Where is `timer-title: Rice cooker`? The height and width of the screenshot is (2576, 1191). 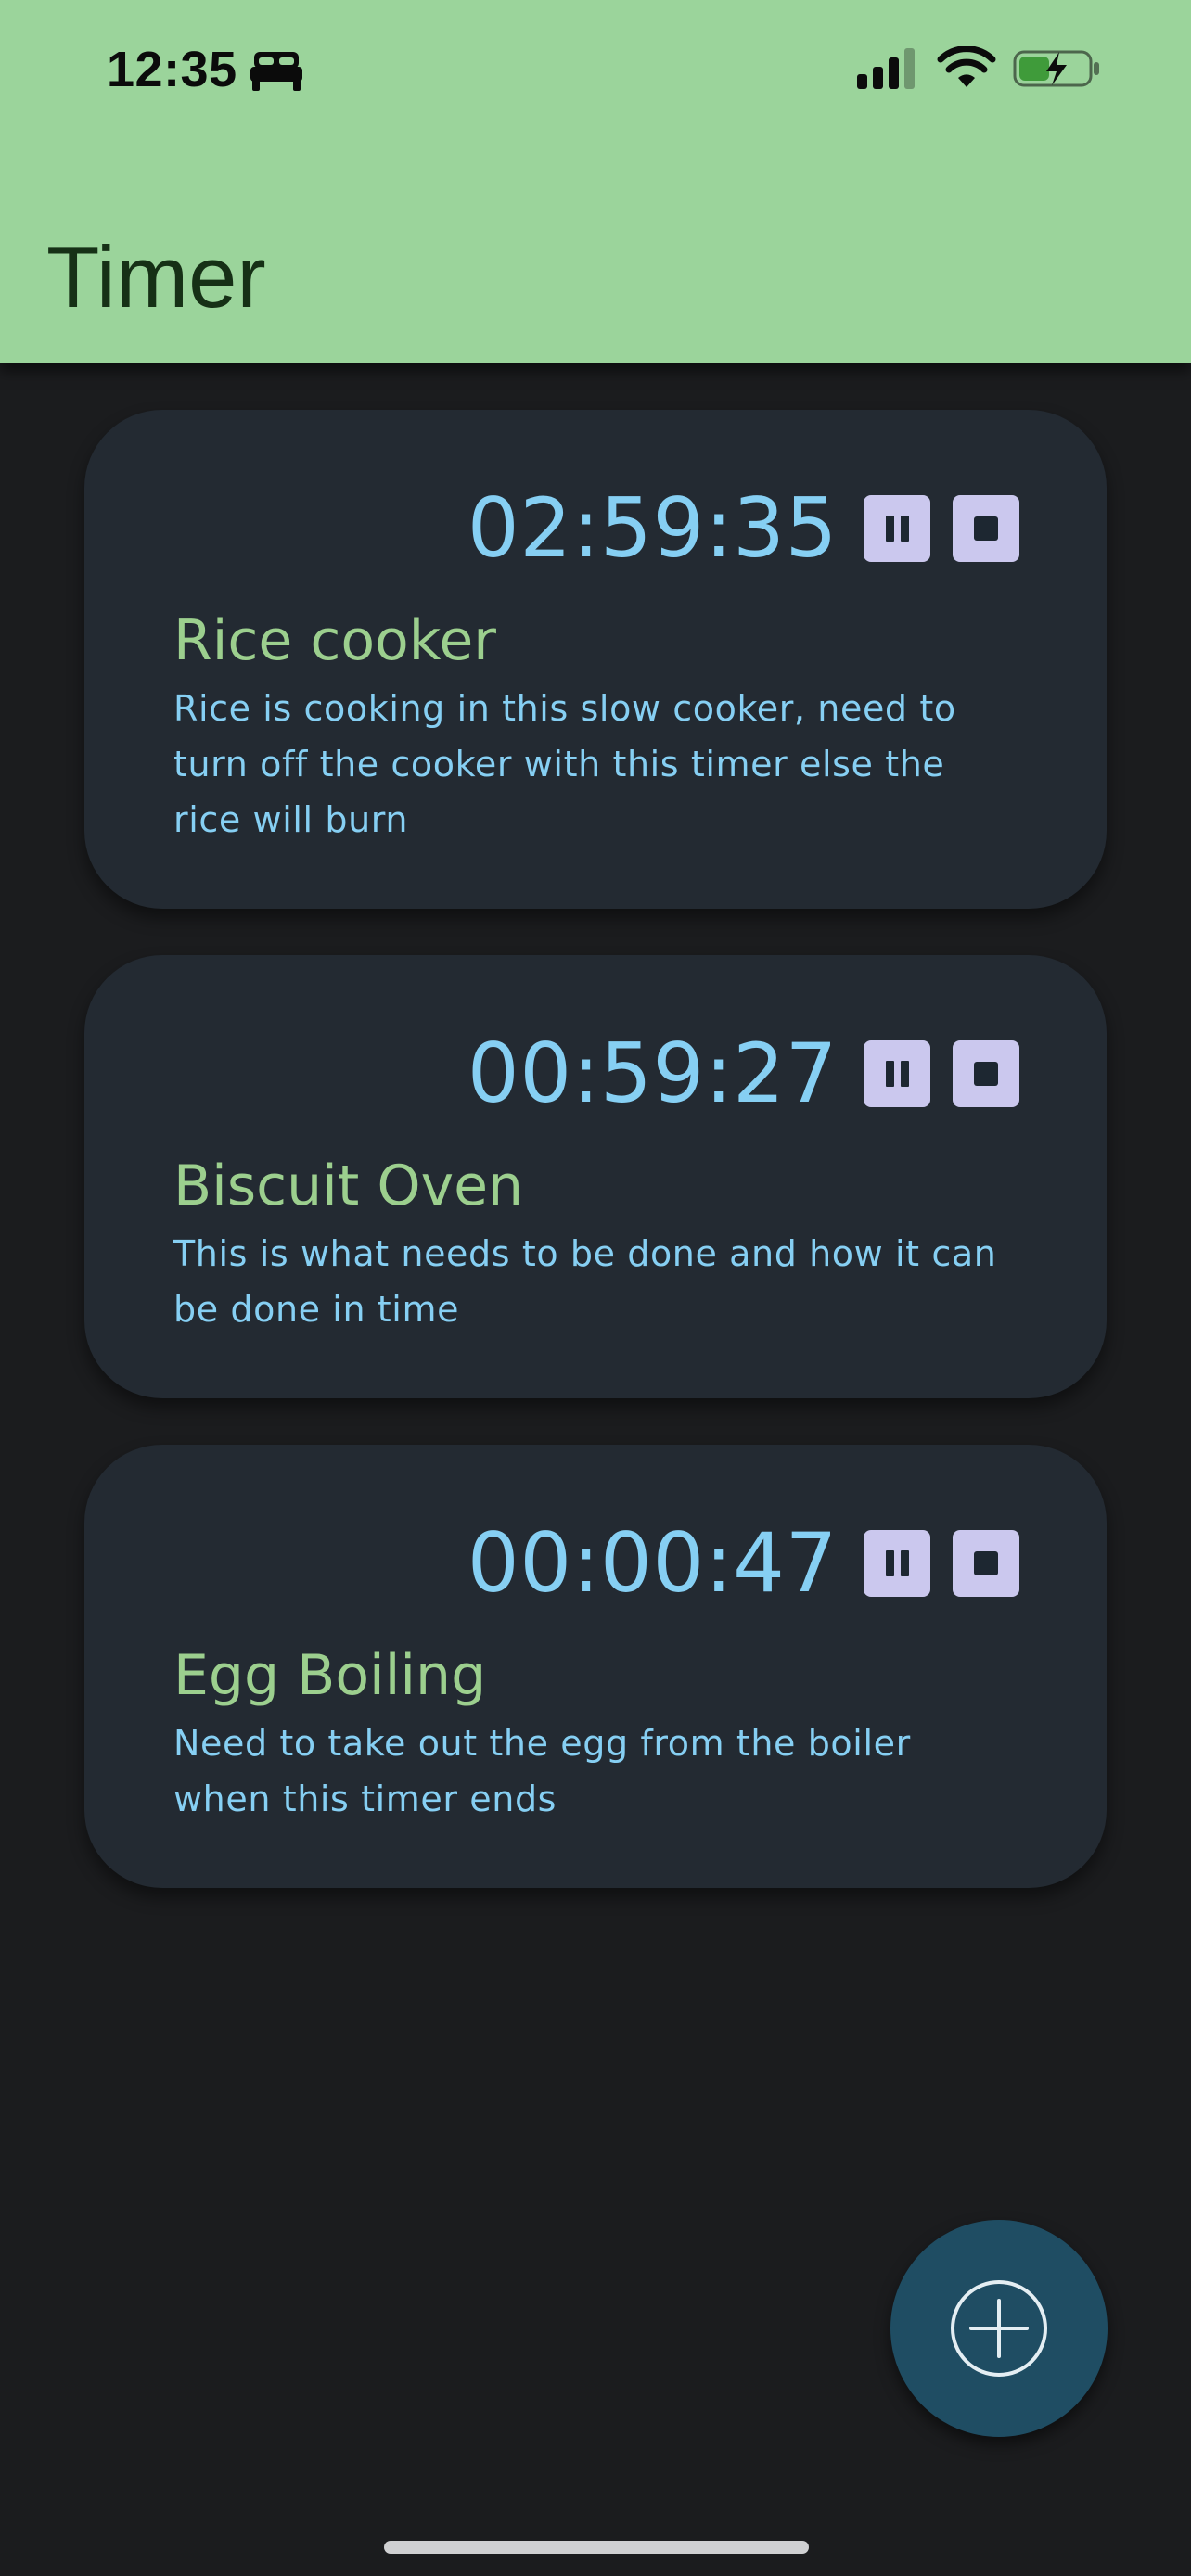 timer-title: Rice cooker is located at coordinates (334, 640).